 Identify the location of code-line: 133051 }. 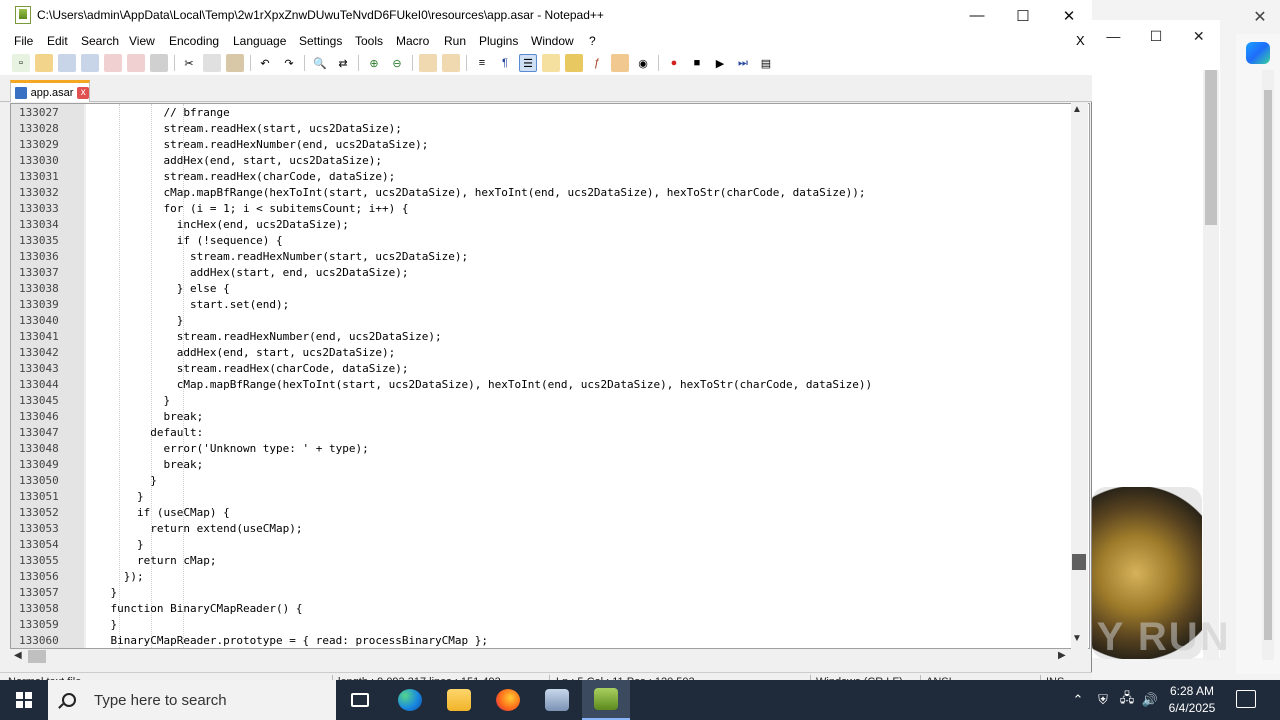
(541, 497).